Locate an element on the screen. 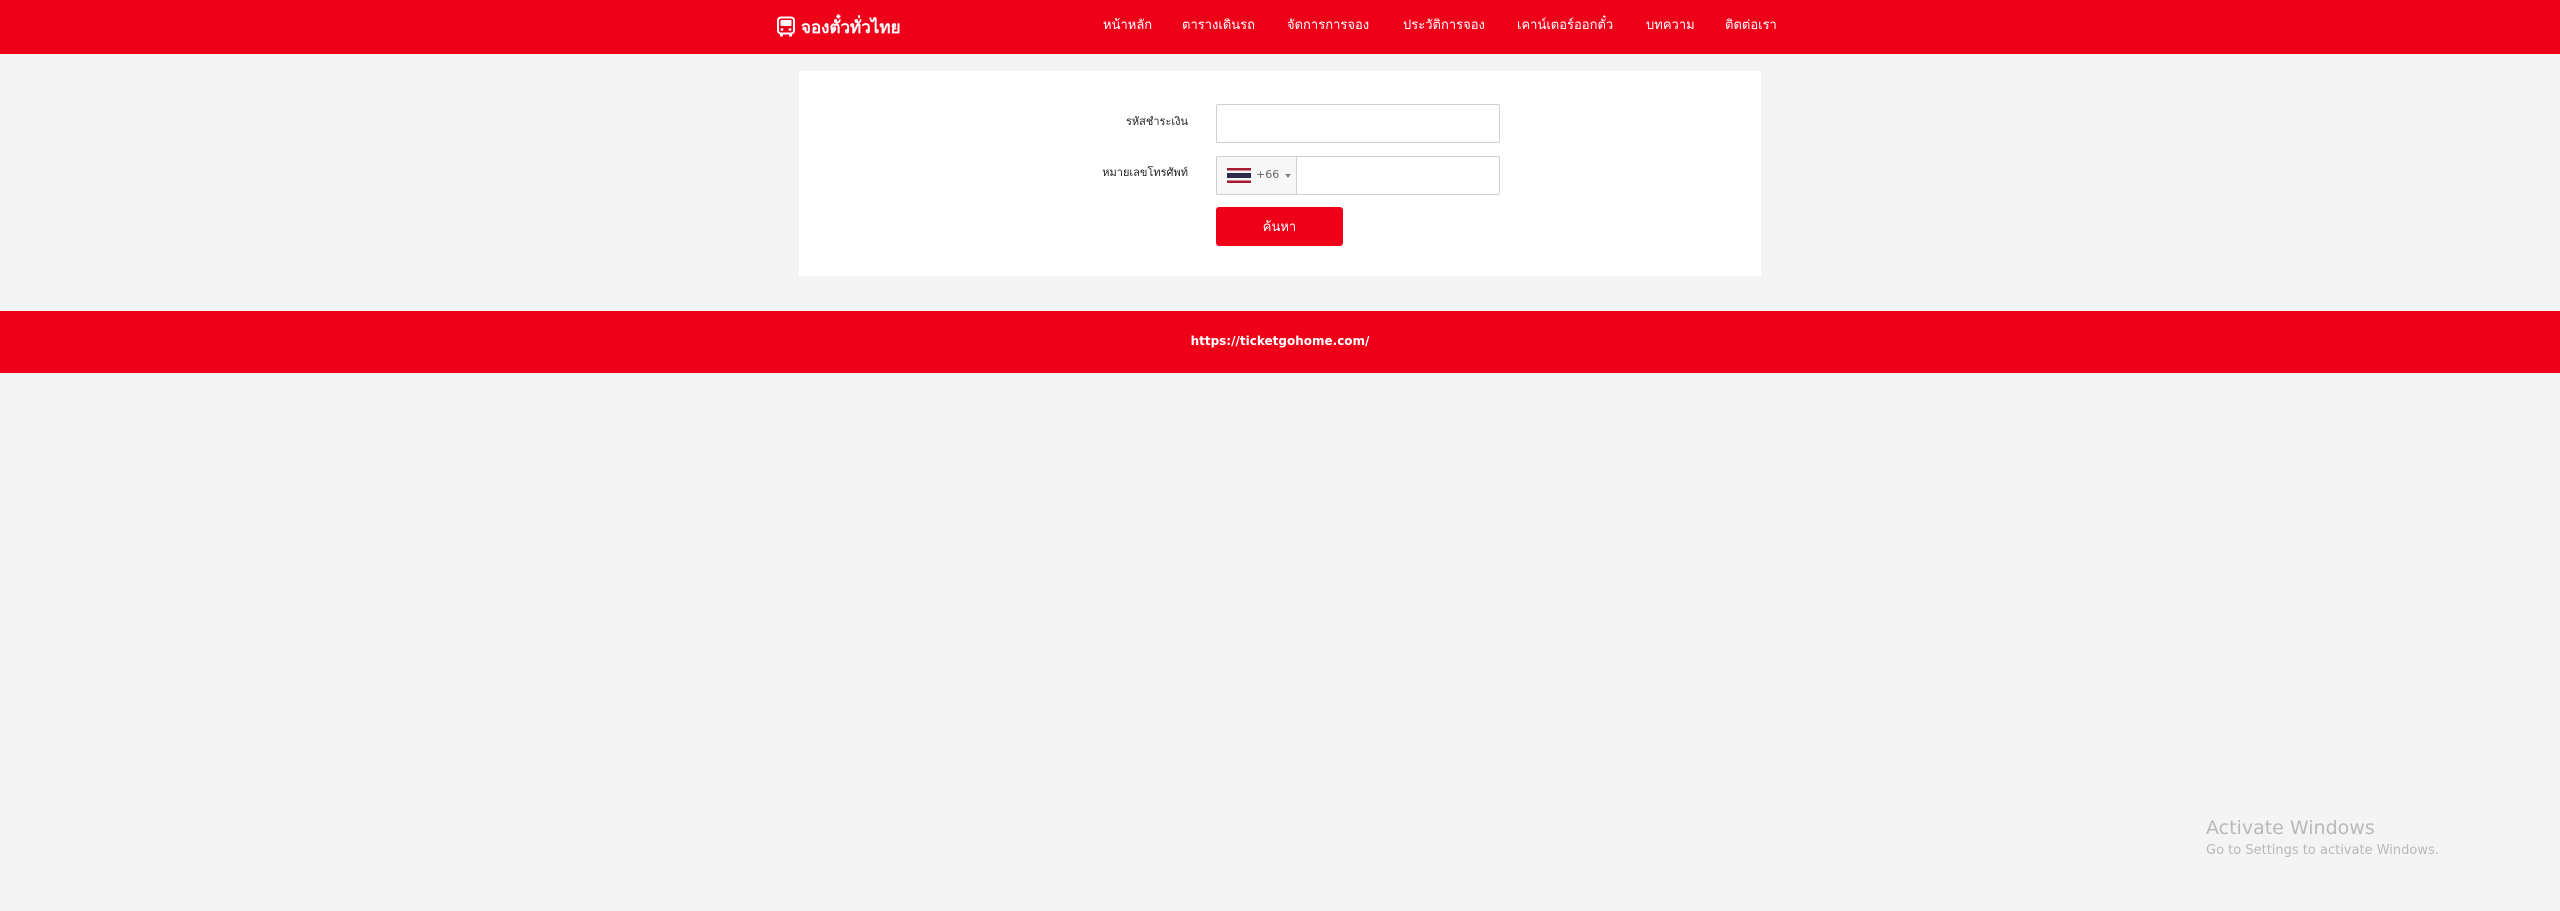 This screenshot has width=2560, height=911. footer: https://ticketgohome.com/ is located at coordinates (1280, 342).